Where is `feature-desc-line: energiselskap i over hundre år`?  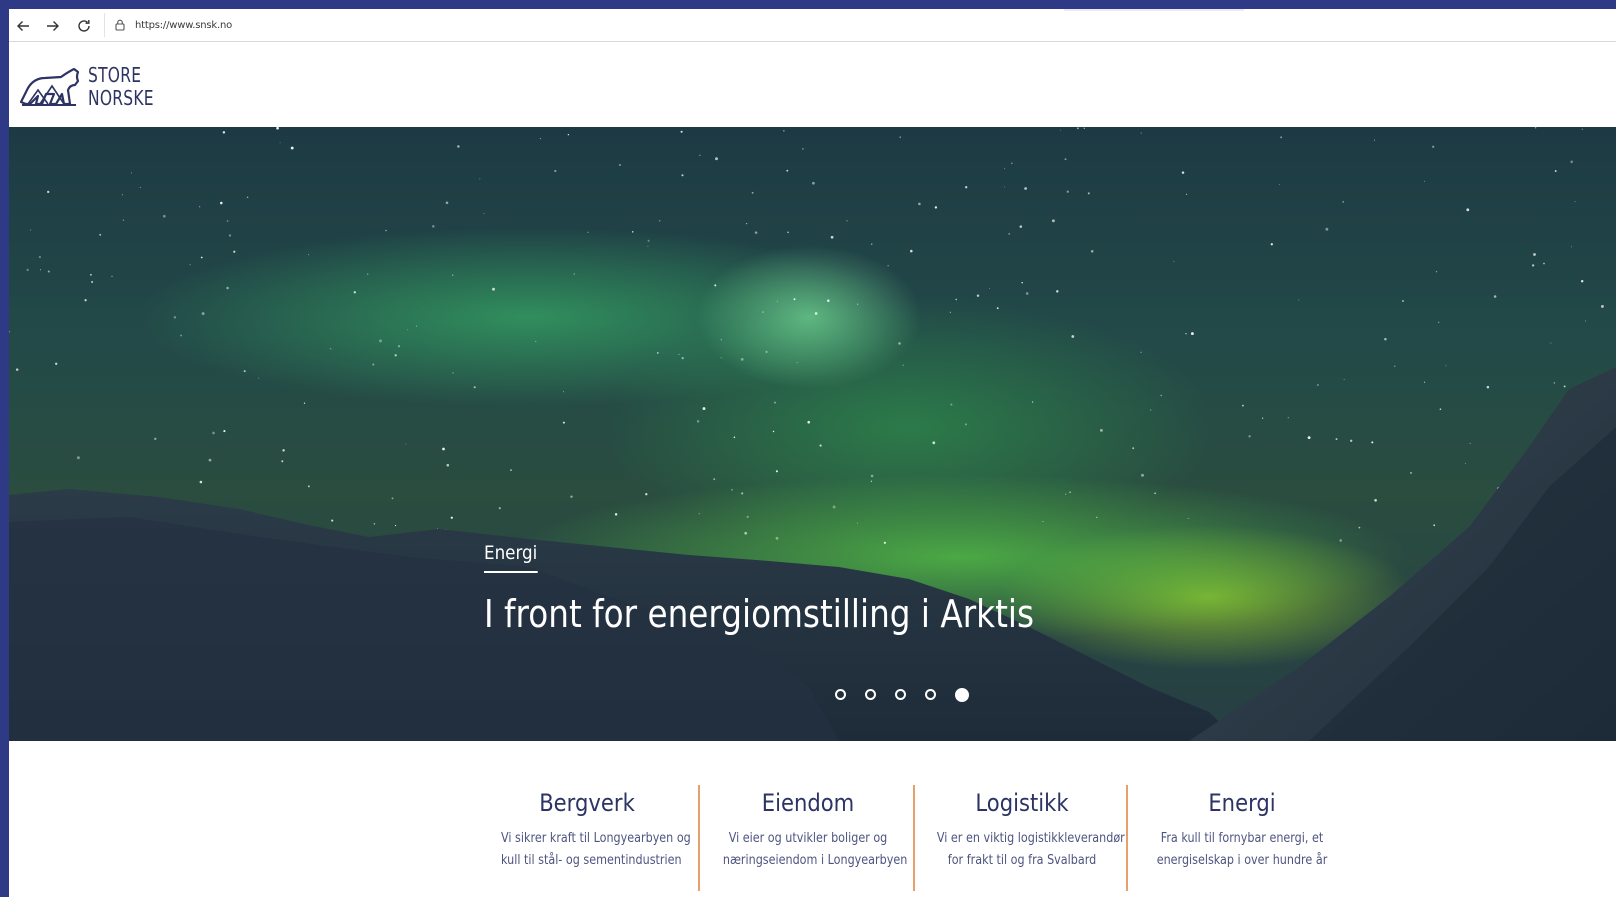
feature-desc-line: energiselskap i over hundre år is located at coordinates (1242, 860).